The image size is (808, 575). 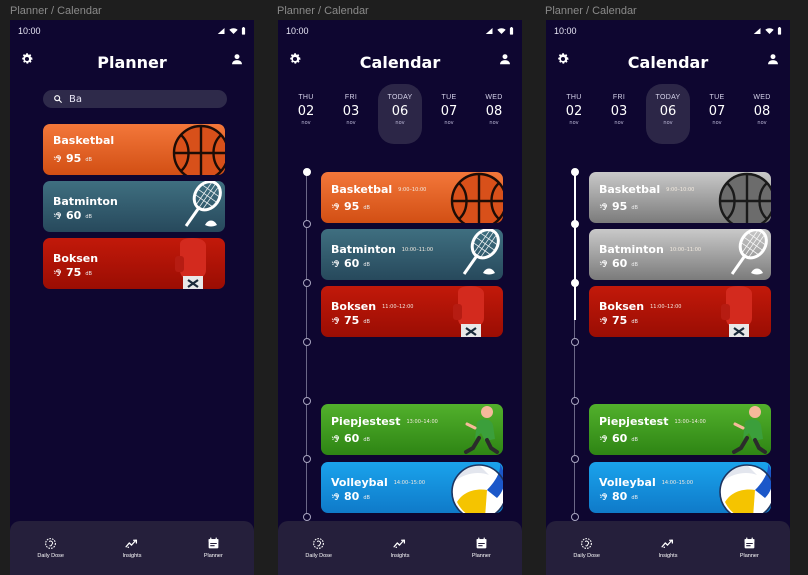 I want to click on card-name: Volleybal 14:00–15:00, so click(x=378, y=482).